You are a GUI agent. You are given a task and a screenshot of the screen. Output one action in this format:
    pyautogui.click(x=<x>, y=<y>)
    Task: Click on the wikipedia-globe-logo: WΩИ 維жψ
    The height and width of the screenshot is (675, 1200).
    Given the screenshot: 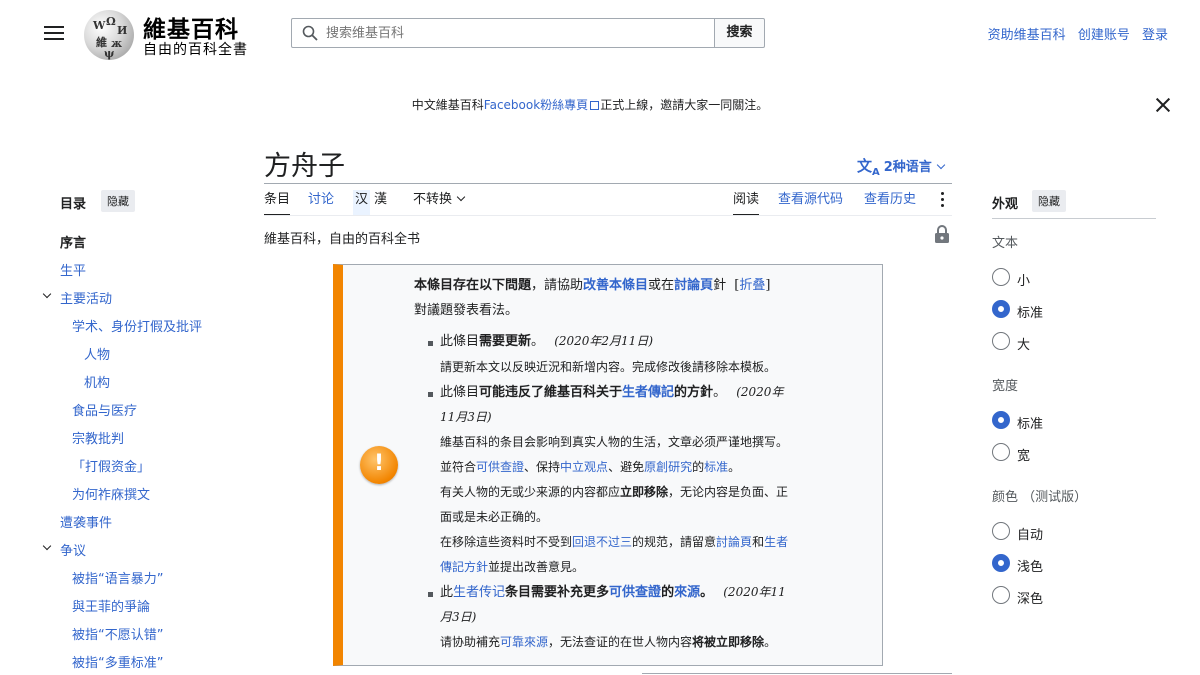 What is the action you would take?
    pyautogui.click(x=109, y=35)
    